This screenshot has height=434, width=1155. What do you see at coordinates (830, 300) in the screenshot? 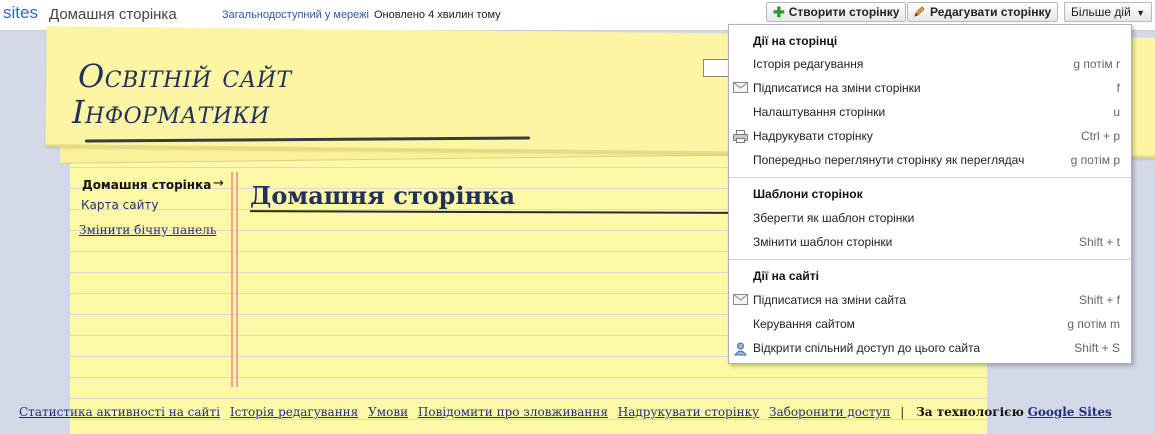
I see `menu-item-label: Підписатися на зміни сайта` at bounding box center [830, 300].